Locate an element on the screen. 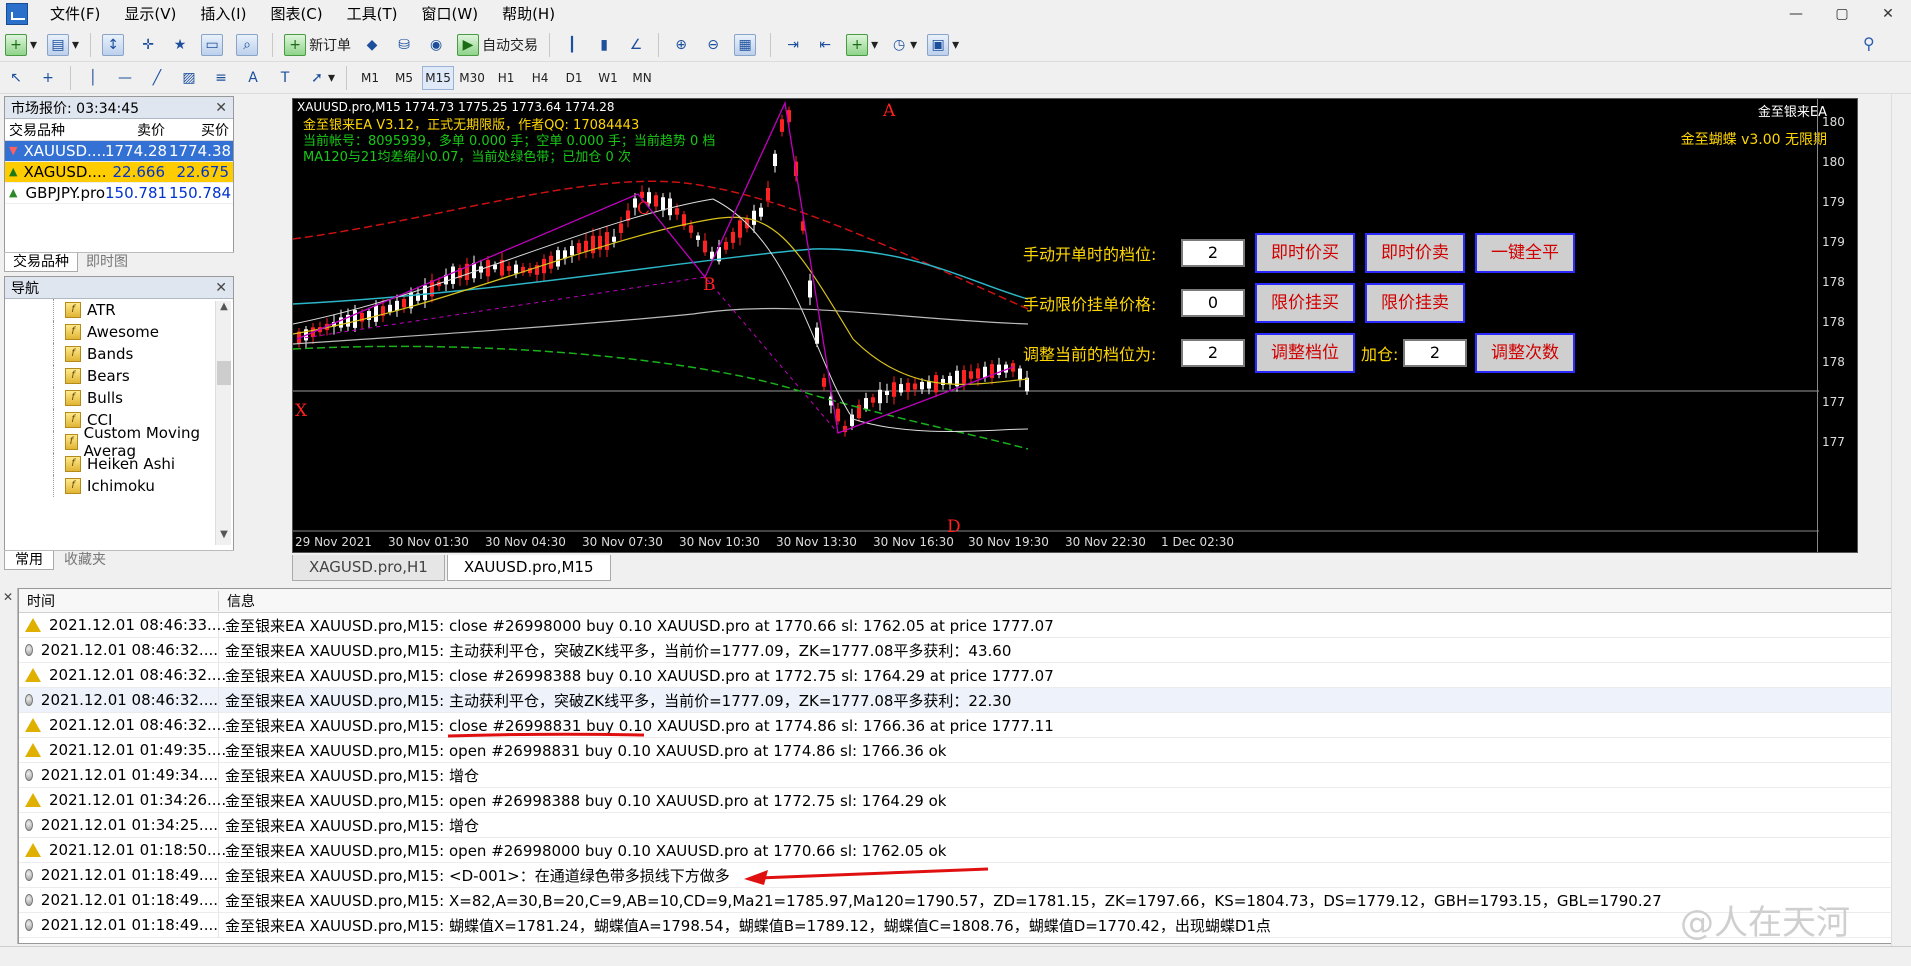  navigator-indicator-item: f Heiken Ashi is located at coordinates (110, 464).